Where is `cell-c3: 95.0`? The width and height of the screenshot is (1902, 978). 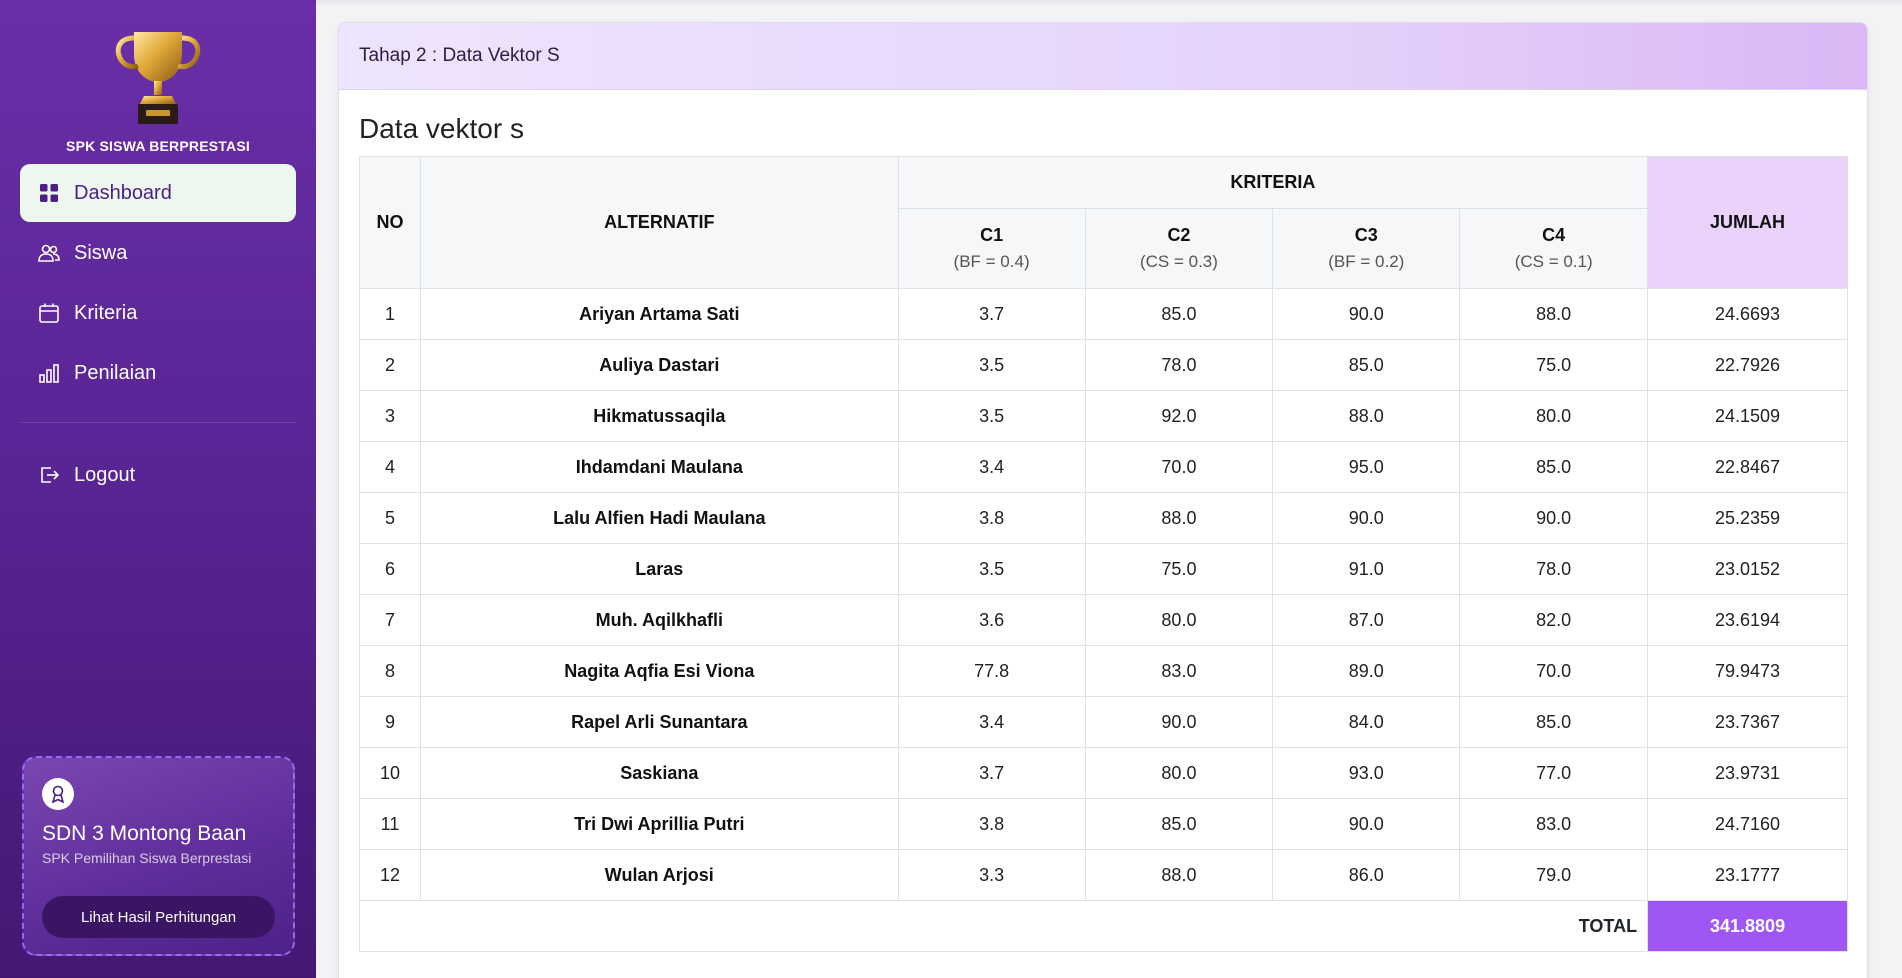 cell-c3: 95.0 is located at coordinates (1366, 467).